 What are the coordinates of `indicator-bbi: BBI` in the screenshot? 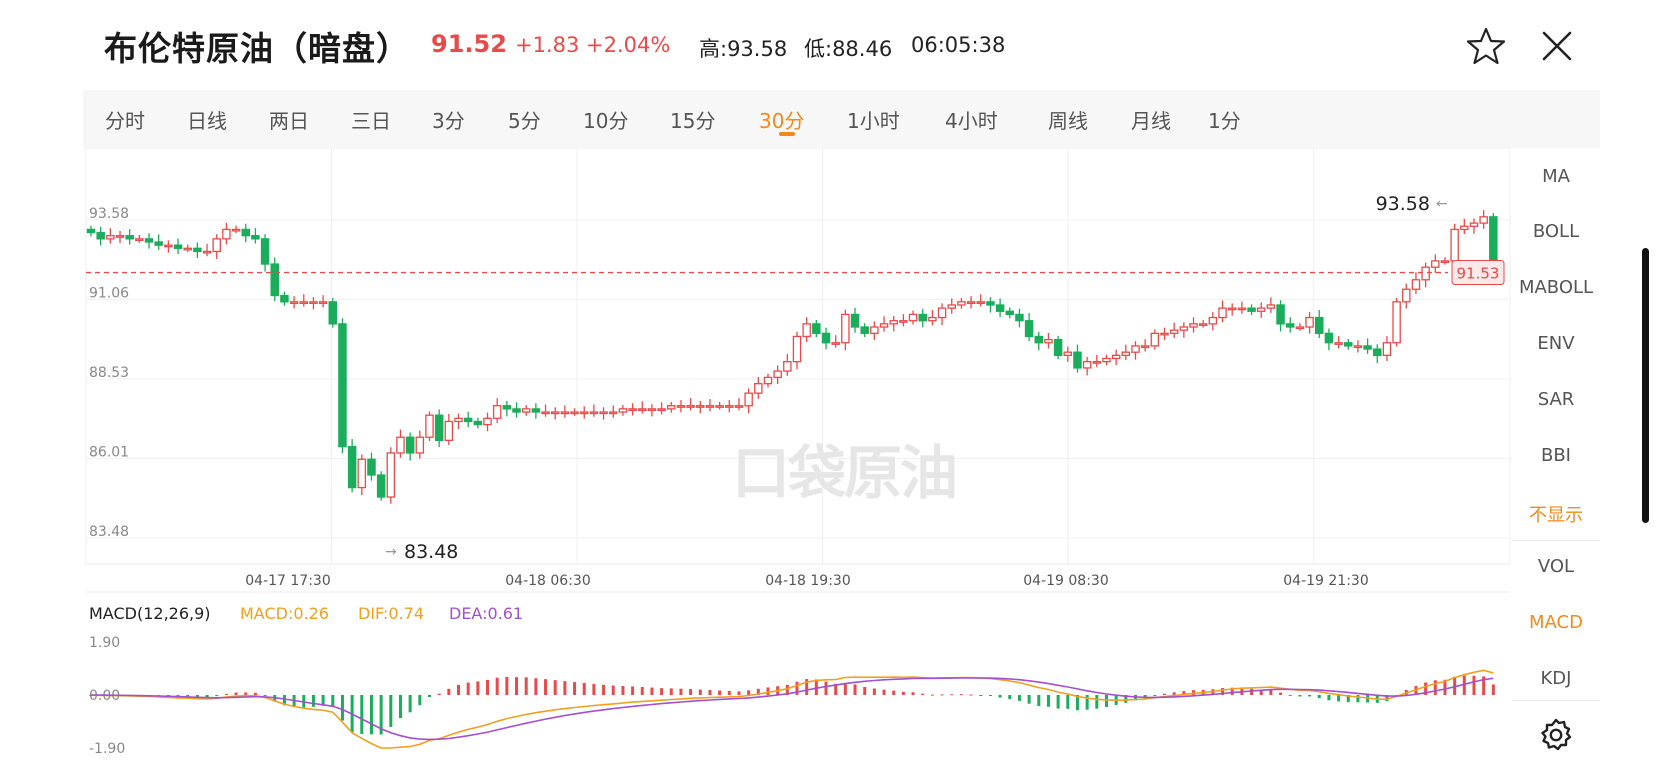 It's located at (1556, 455).